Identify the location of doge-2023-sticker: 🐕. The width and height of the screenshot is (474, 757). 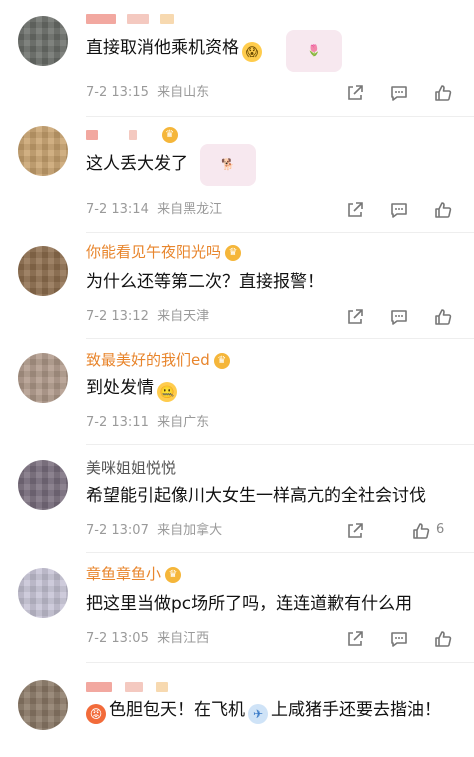
(228, 165).